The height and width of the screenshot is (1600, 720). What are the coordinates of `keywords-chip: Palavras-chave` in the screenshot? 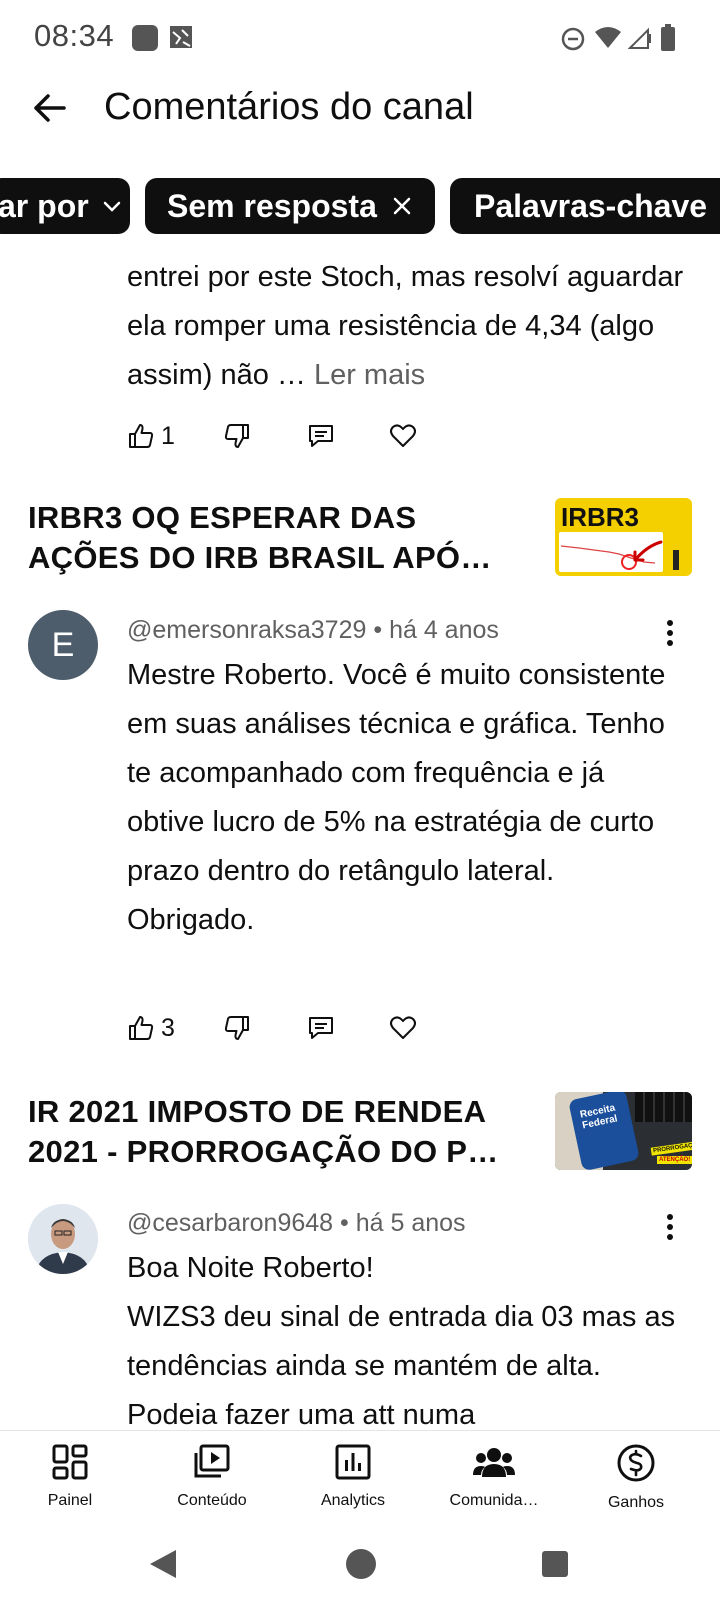 It's located at (585, 206).